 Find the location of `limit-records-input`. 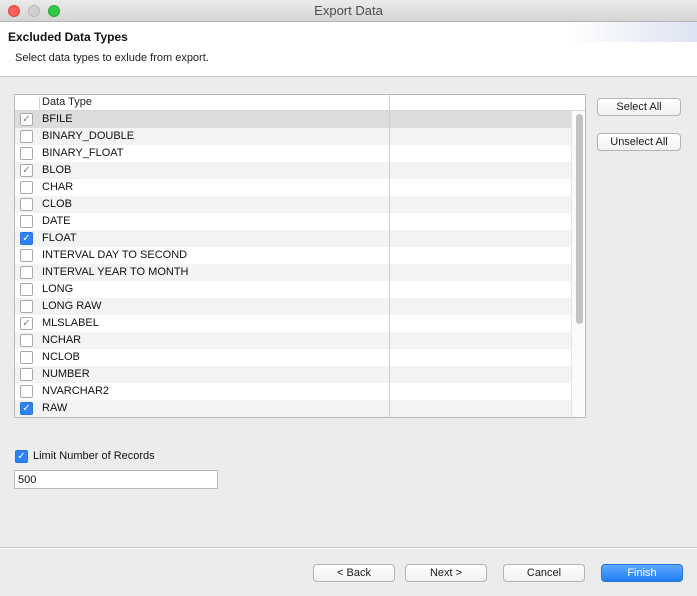

limit-records-input is located at coordinates (116, 479).